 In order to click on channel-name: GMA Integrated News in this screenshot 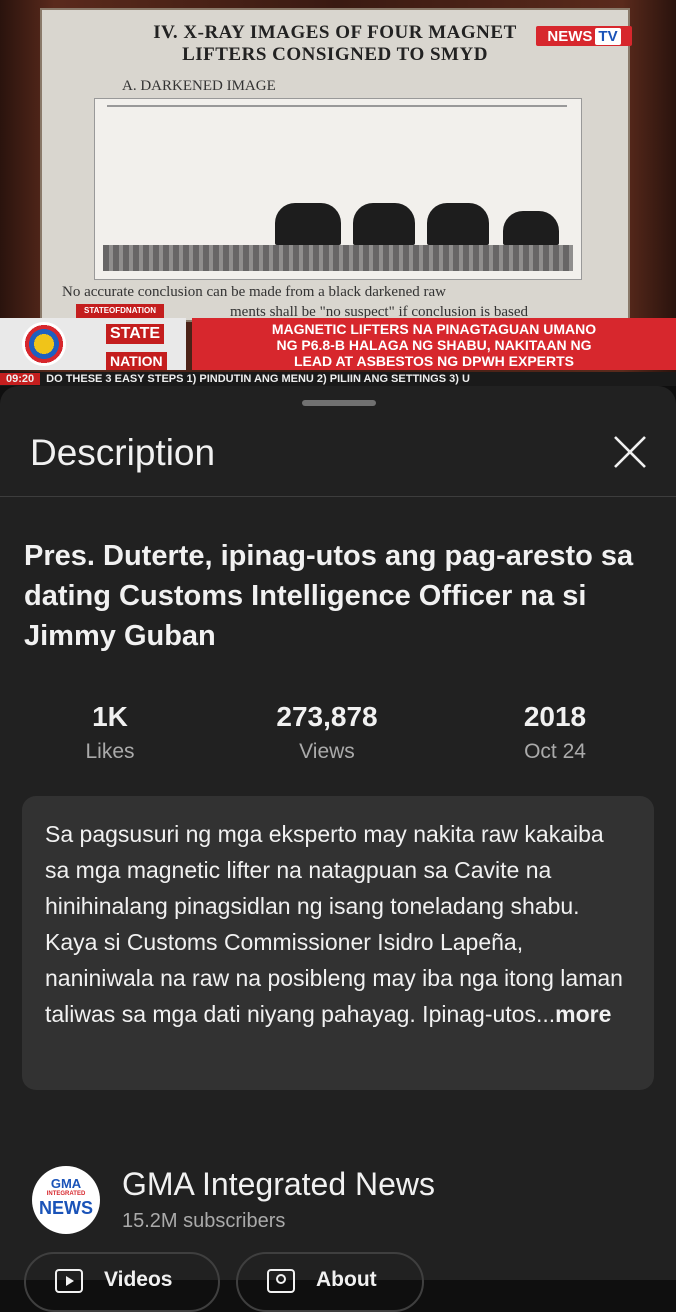, I will do `click(278, 1184)`.